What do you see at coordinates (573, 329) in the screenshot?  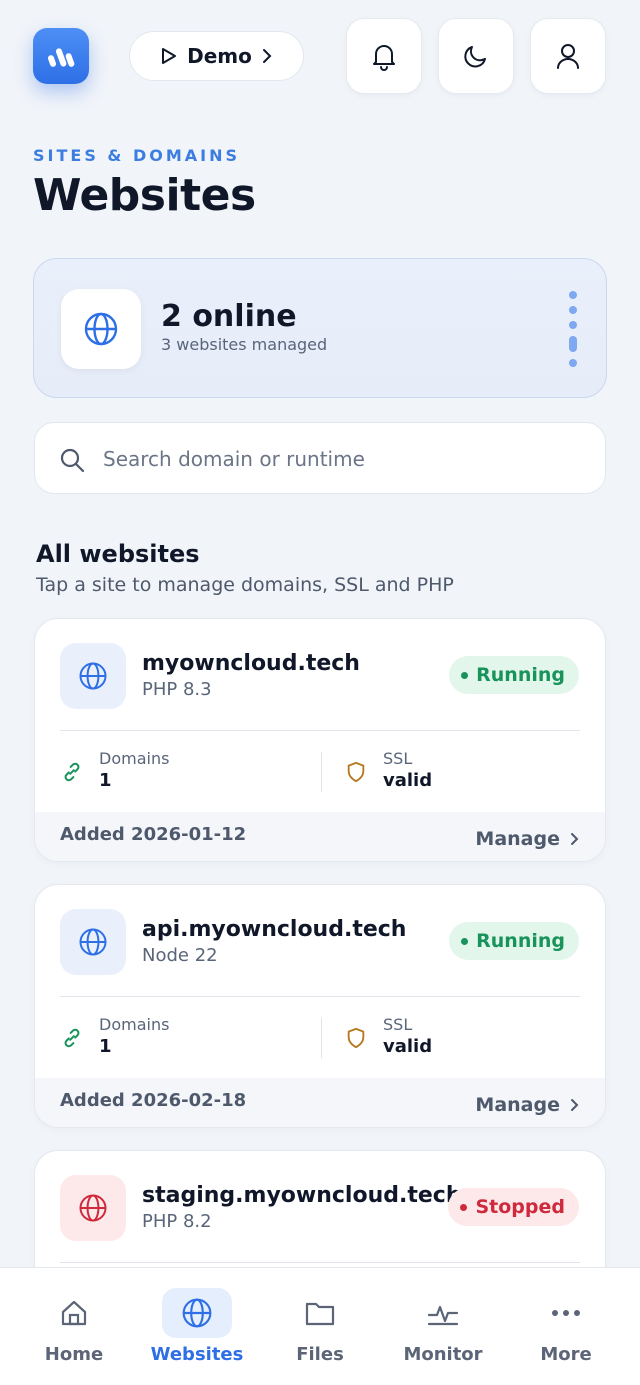 I see `page-indicator` at bounding box center [573, 329].